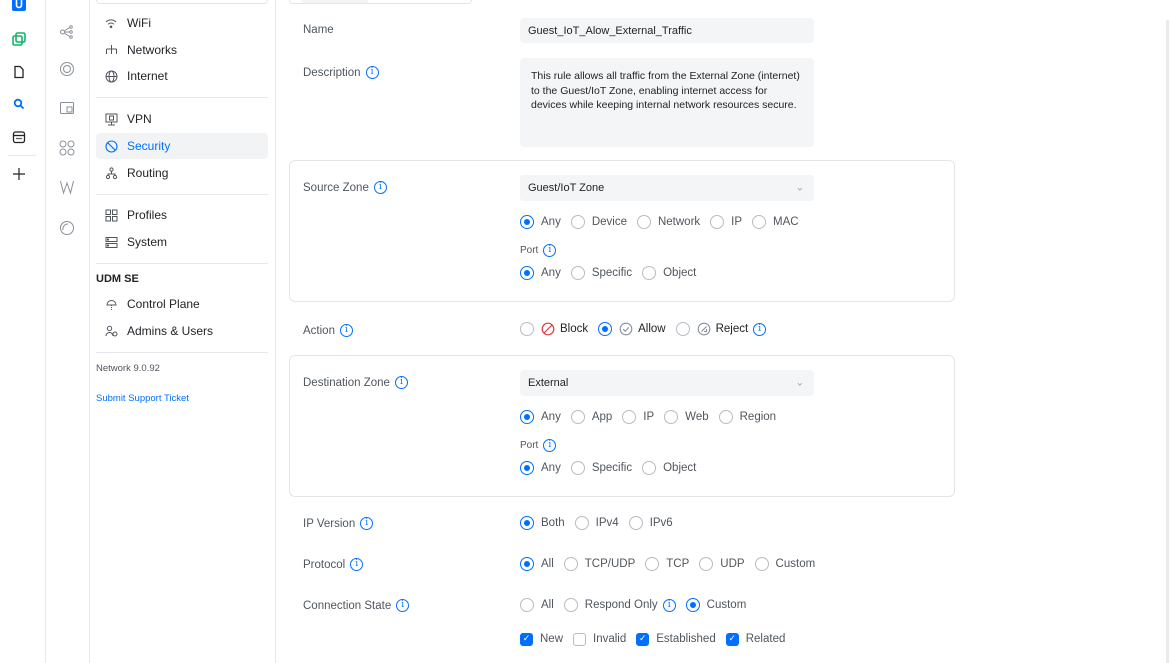  I want to click on connection-state-respond-only: Respond Only i, so click(619, 605).